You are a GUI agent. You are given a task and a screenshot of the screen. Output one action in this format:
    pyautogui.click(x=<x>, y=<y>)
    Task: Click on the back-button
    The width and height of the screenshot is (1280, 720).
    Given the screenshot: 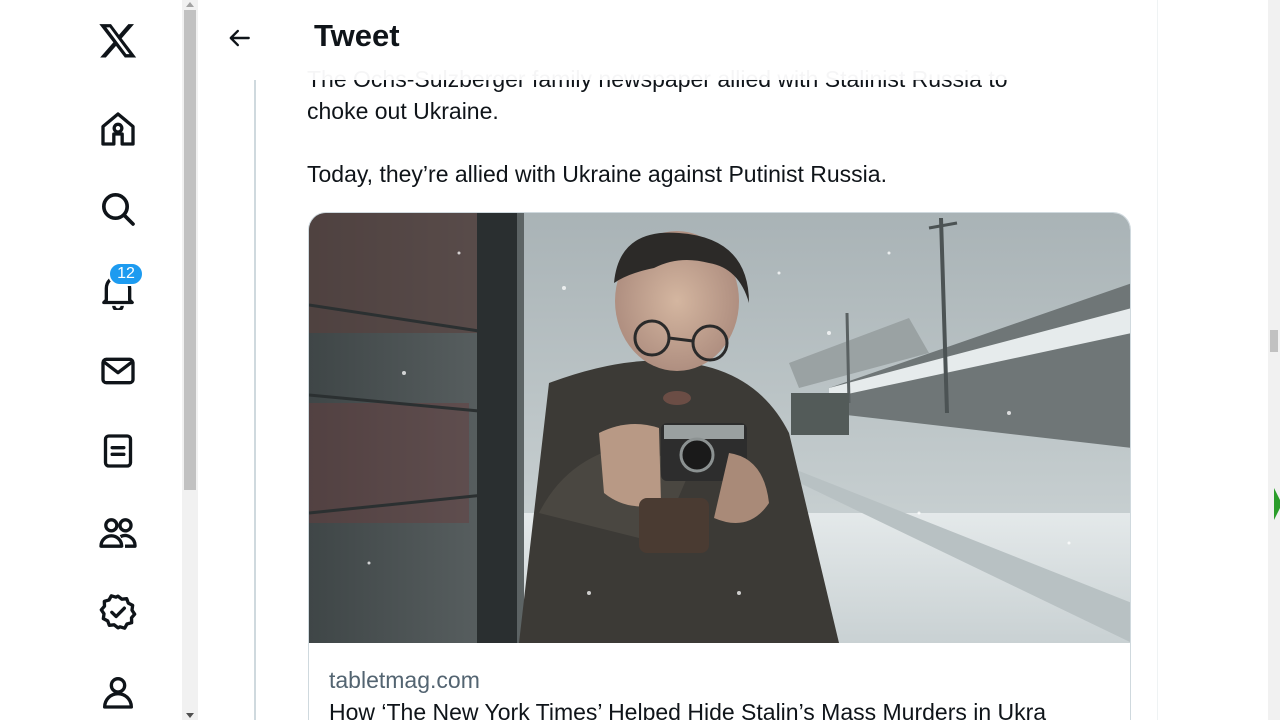 What is the action you would take?
    pyautogui.click(x=240, y=38)
    